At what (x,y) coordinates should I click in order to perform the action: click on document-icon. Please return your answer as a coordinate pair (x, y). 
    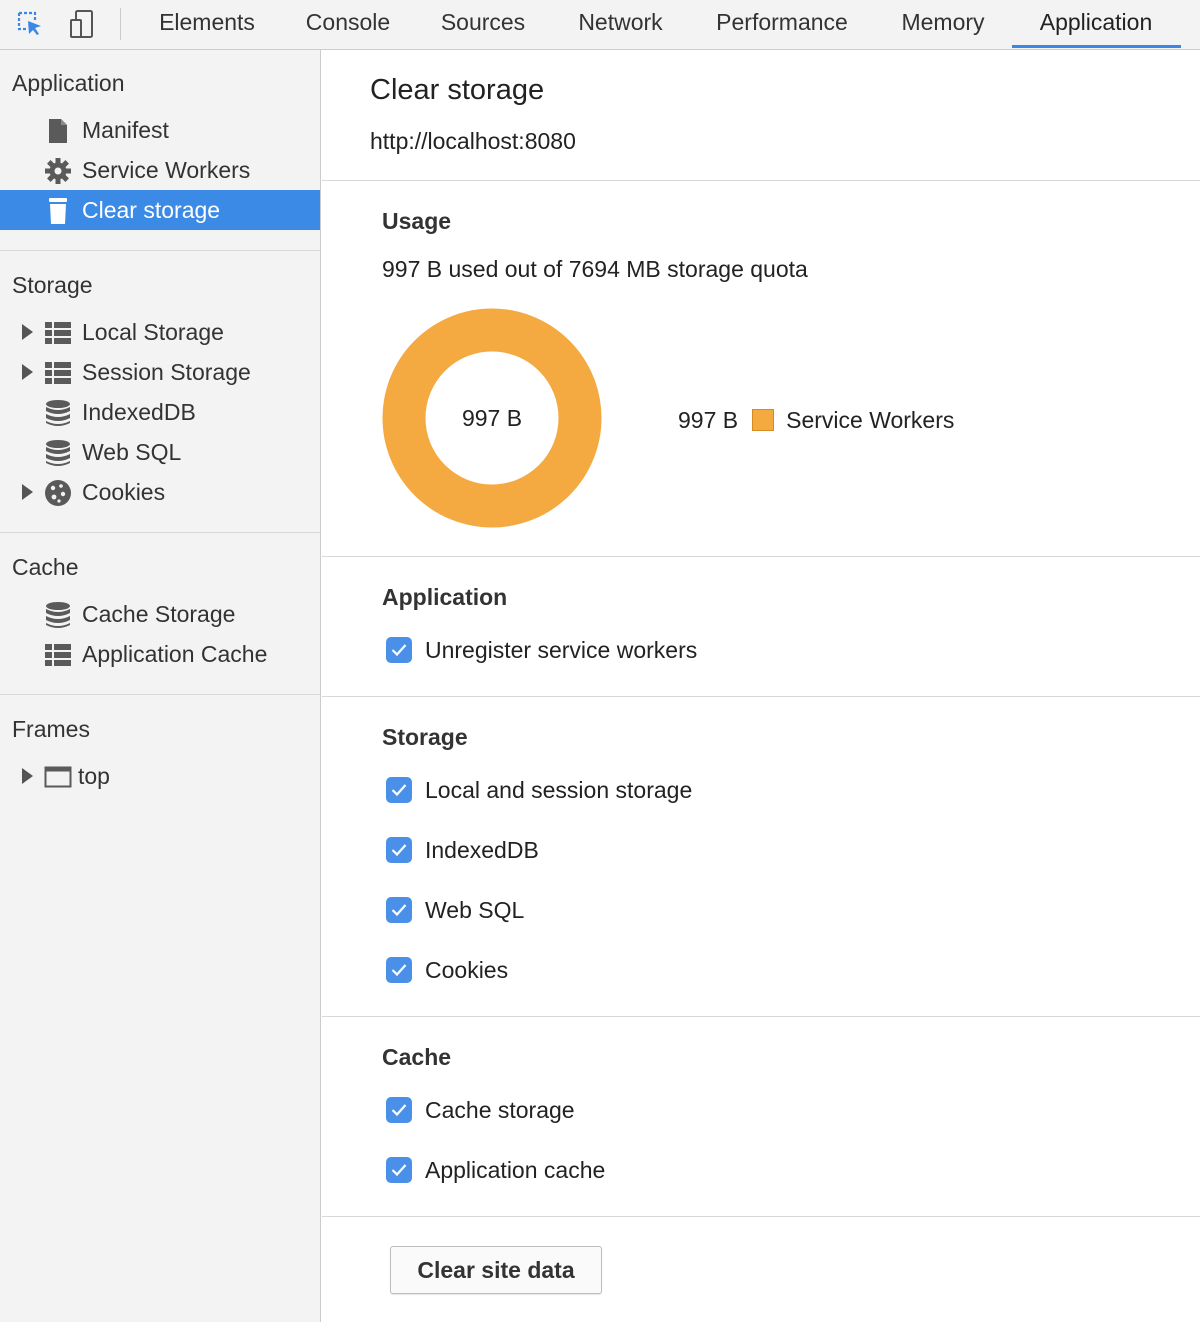
    Looking at the image, I should click on (58, 131).